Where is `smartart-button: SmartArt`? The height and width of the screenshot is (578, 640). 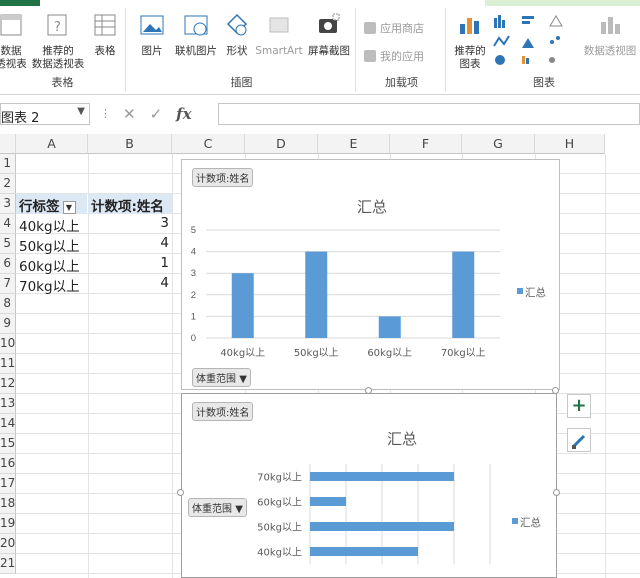 smartart-button: SmartArt is located at coordinates (279, 35).